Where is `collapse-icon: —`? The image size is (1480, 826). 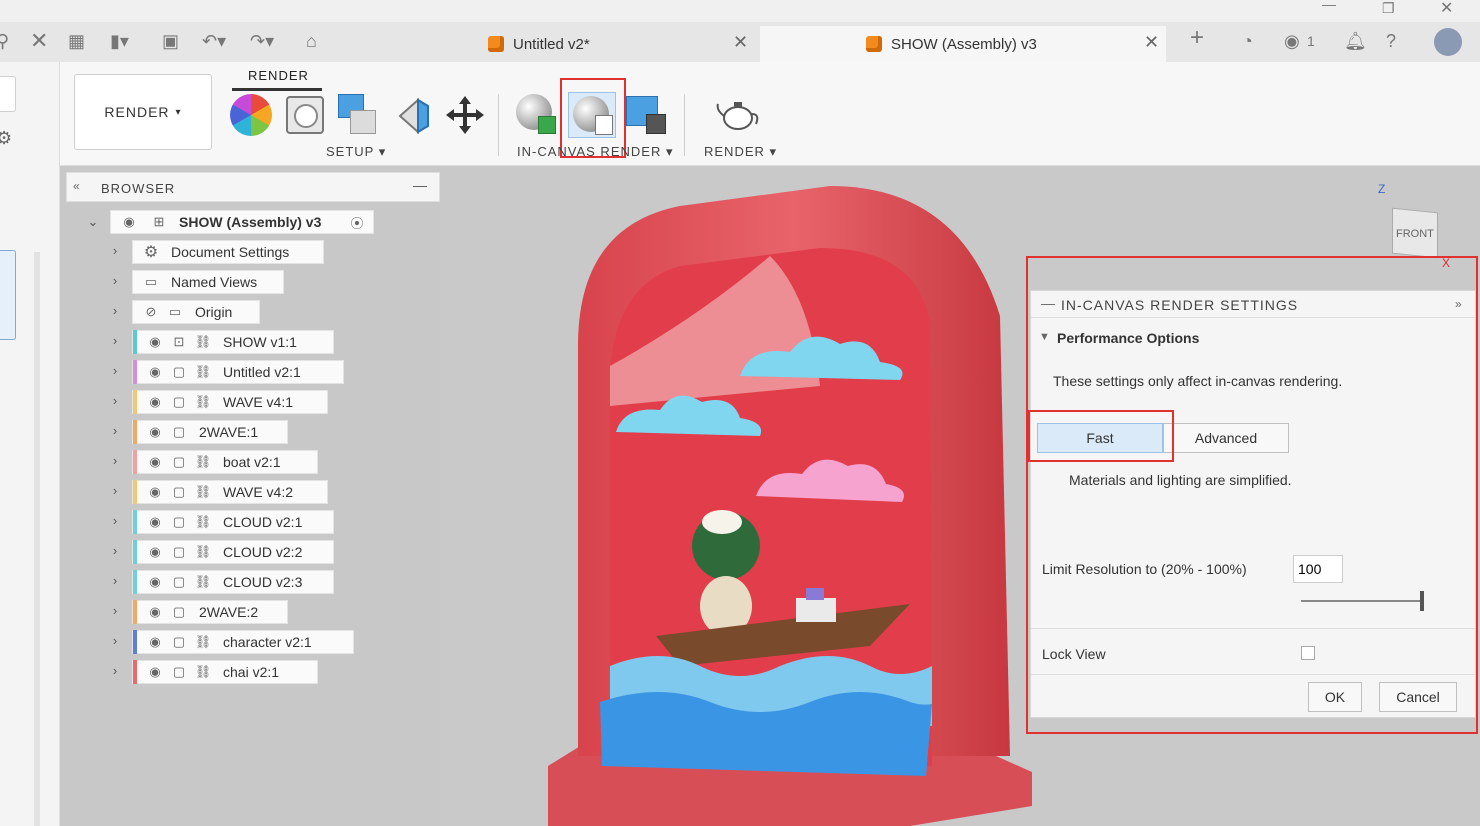
collapse-icon: — is located at coordinates (1048, 303).